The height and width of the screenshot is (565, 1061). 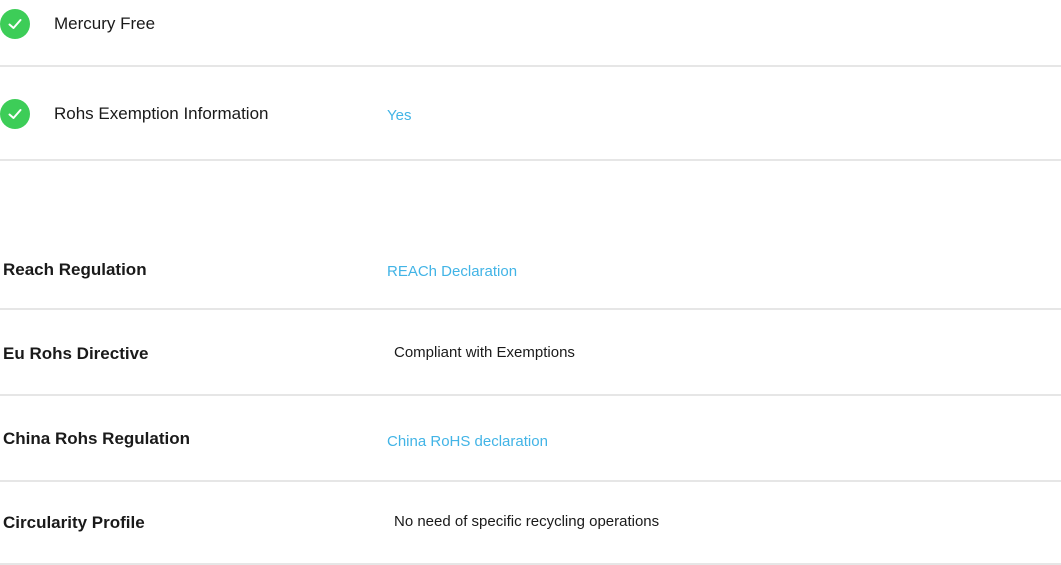 What do you see at coordinates (530, 160) in the screenshot?
I see `divider` at bounding box center [530, 160].